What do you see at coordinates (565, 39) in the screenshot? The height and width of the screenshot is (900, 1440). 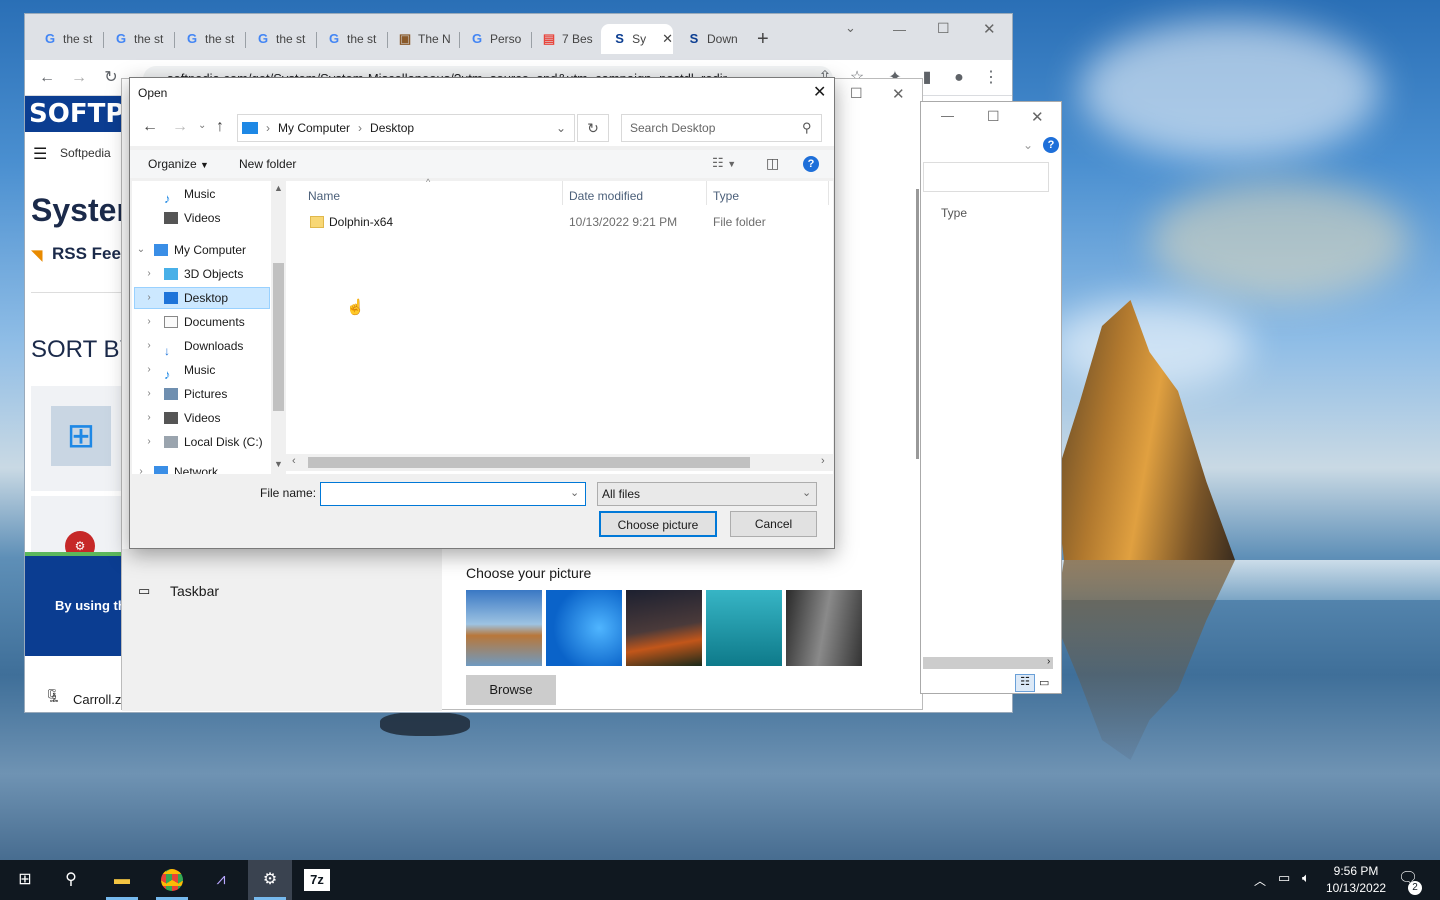 I see `browser-tab-8: ▤ 7 Bes` at bounding box center [565, 39].